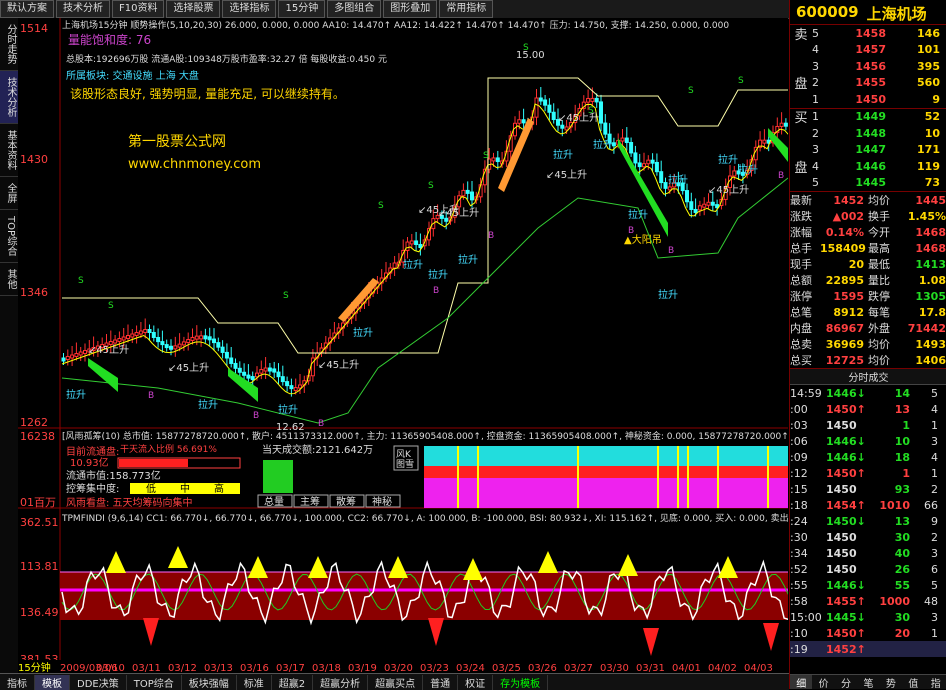 The width and height of the screenshot is (946, 690). What do you see at coordinates (868, 489) in the screenshot?
I see `tick-row: :15 1450 93 2` at bounding box center [868, 489].